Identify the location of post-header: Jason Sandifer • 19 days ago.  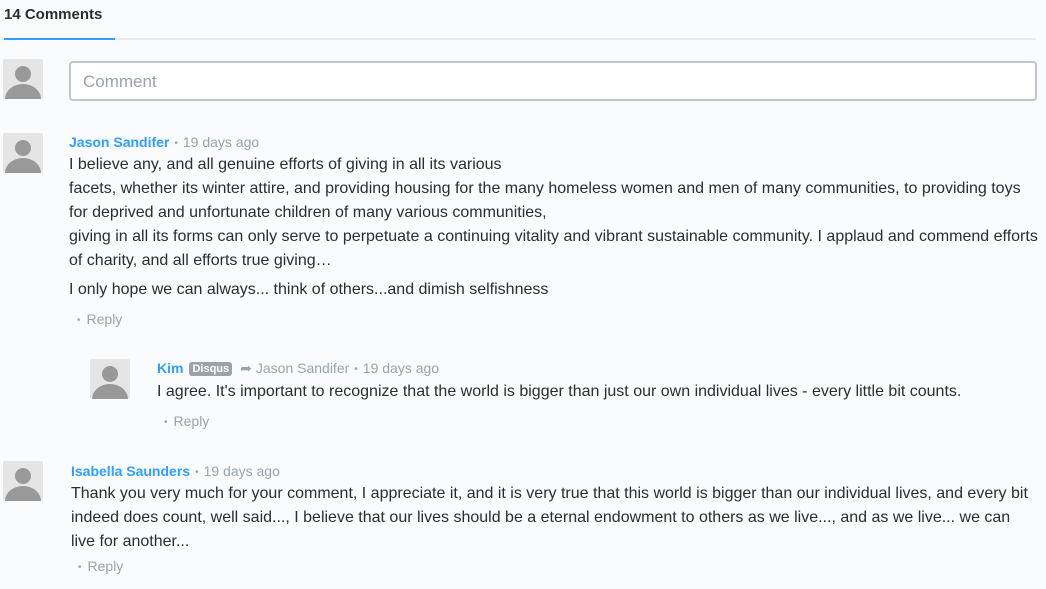
(164, 142).